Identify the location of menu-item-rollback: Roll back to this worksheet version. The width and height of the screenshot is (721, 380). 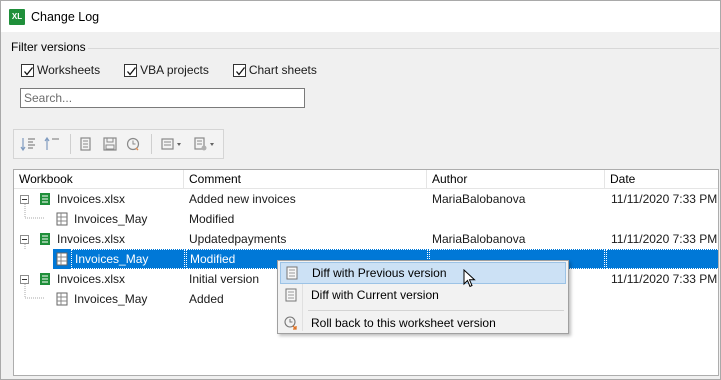
(423, 323).